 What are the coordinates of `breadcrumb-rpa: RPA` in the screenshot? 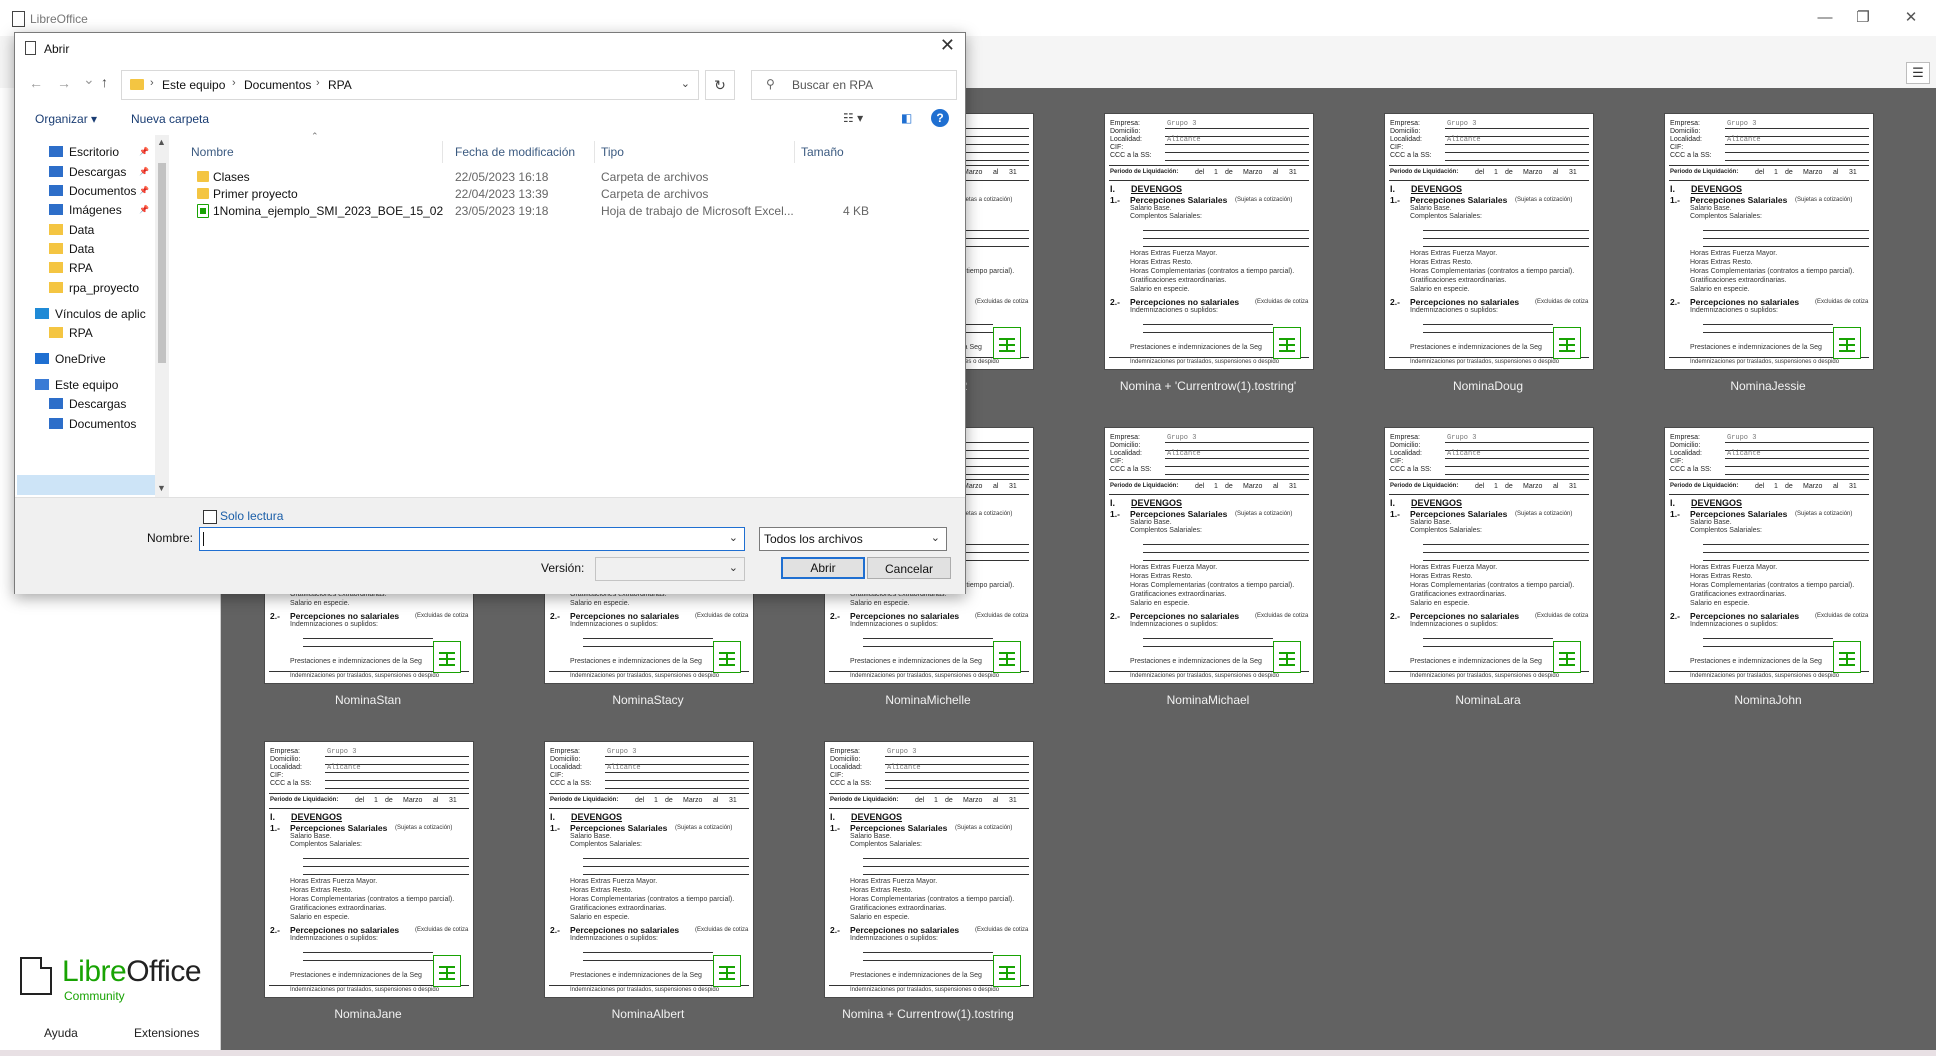 It's located at (340, 85).